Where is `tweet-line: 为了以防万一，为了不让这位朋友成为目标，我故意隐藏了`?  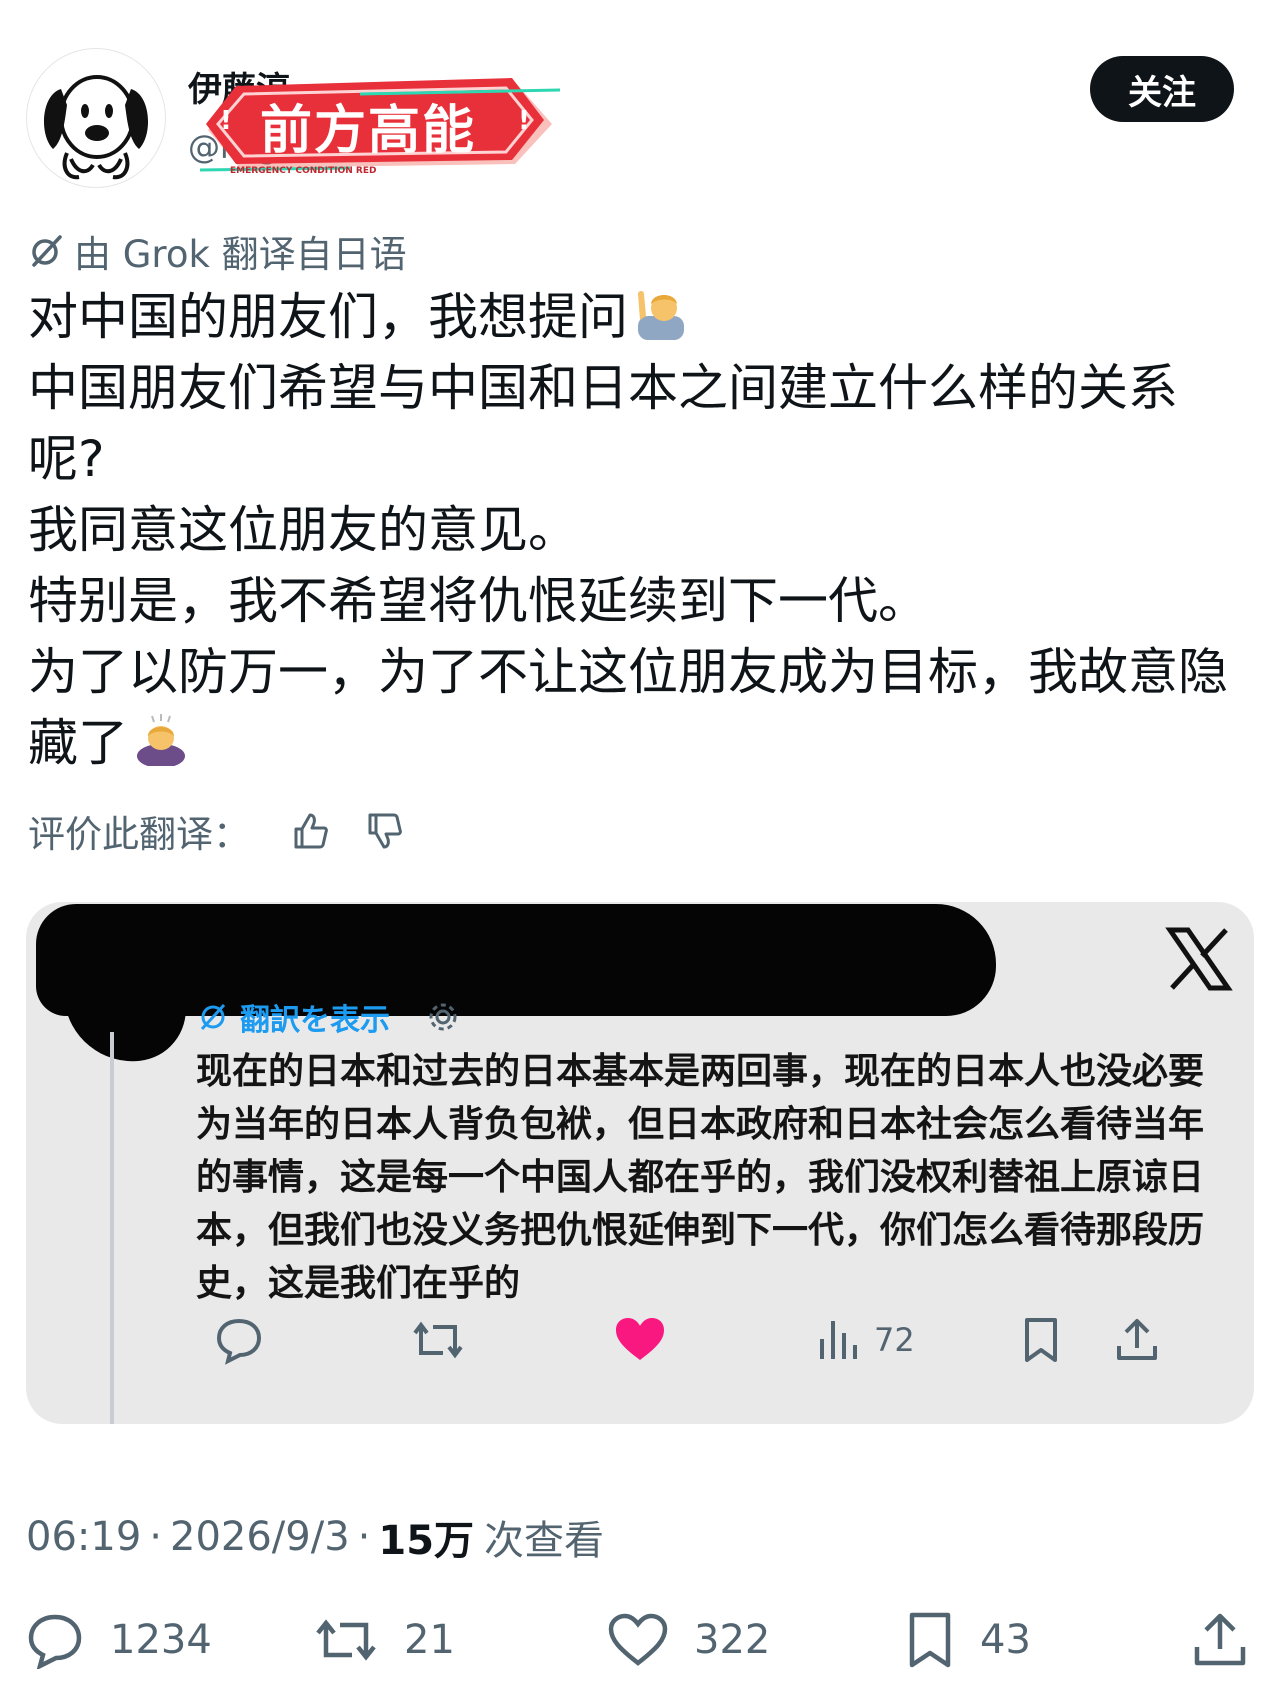
tweet-line: 为了以防万一，为了不让这位朋友成为目标，我故意隐藏了 is located at coordinates (628, 707).